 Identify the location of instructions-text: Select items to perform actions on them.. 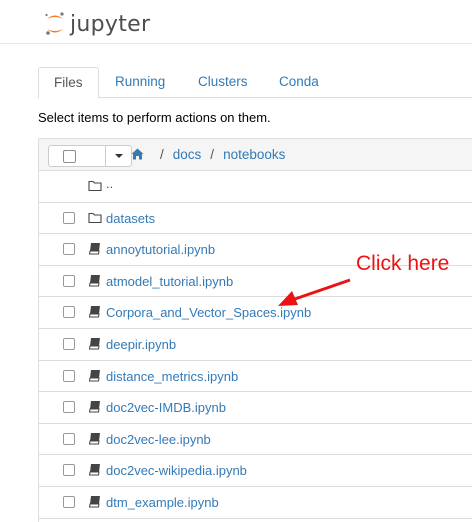
(154, 117).